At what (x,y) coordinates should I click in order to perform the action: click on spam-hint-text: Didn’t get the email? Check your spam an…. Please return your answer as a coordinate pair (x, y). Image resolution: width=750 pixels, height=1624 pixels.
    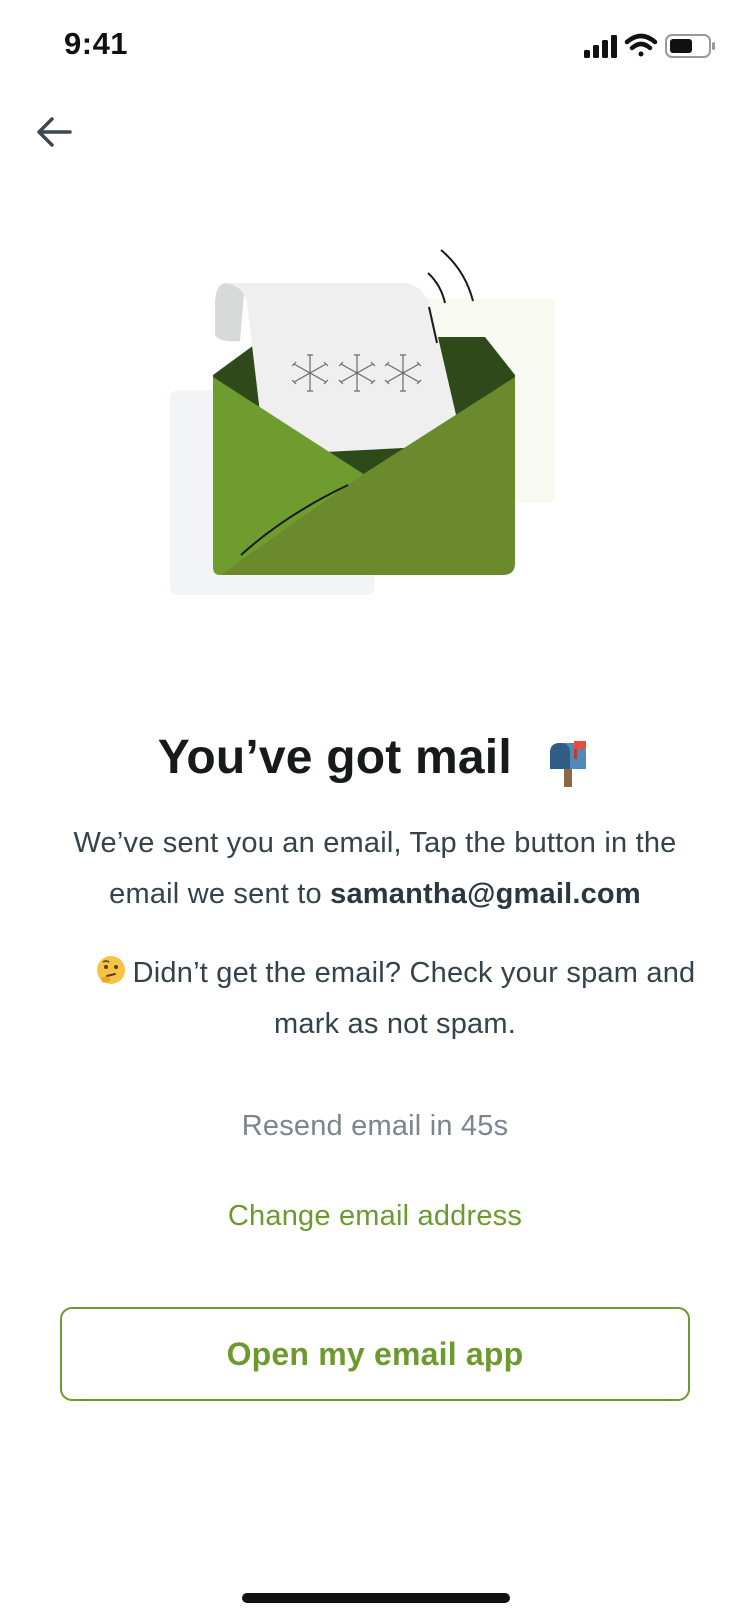
    Looking at the image, I should click on (414, 998).